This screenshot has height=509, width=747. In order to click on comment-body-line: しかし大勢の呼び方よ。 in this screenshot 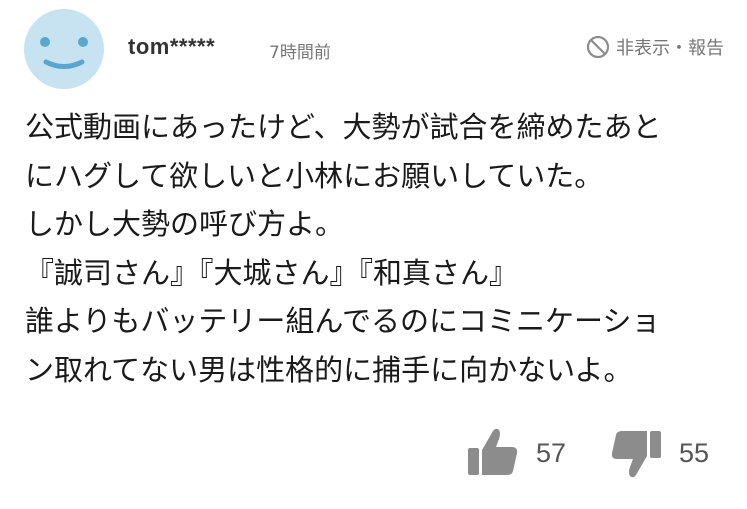, I will do `click(185, 224)`.